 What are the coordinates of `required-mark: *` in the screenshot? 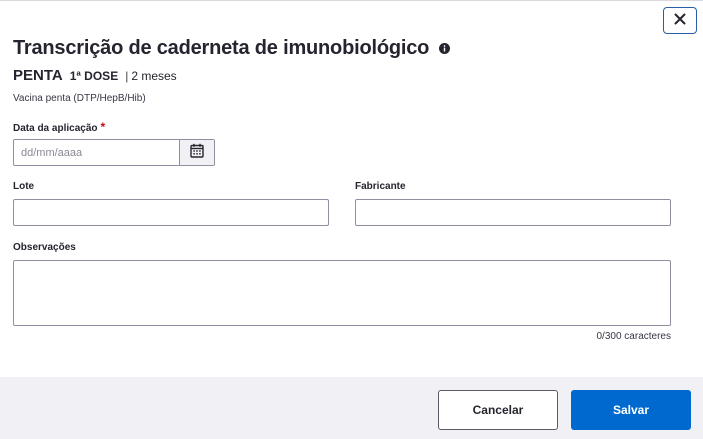 It's located at (103, 127).